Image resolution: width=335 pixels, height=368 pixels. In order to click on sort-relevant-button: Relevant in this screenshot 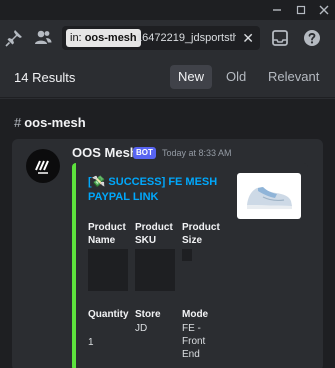, I will do `click(293, 77)`.